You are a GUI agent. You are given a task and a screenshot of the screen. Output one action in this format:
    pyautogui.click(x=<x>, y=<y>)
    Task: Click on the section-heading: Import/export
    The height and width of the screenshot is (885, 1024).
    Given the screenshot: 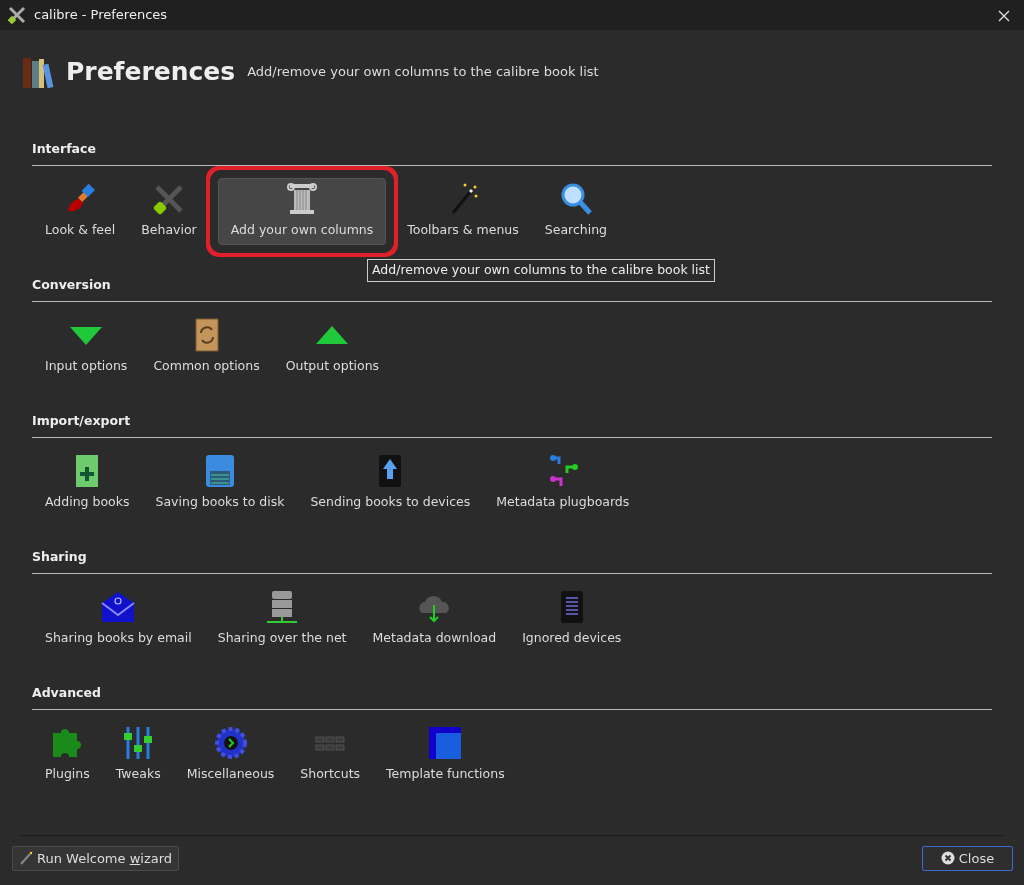 What is the action you would take?
    pyautogui.click(x=82, y=421)
    